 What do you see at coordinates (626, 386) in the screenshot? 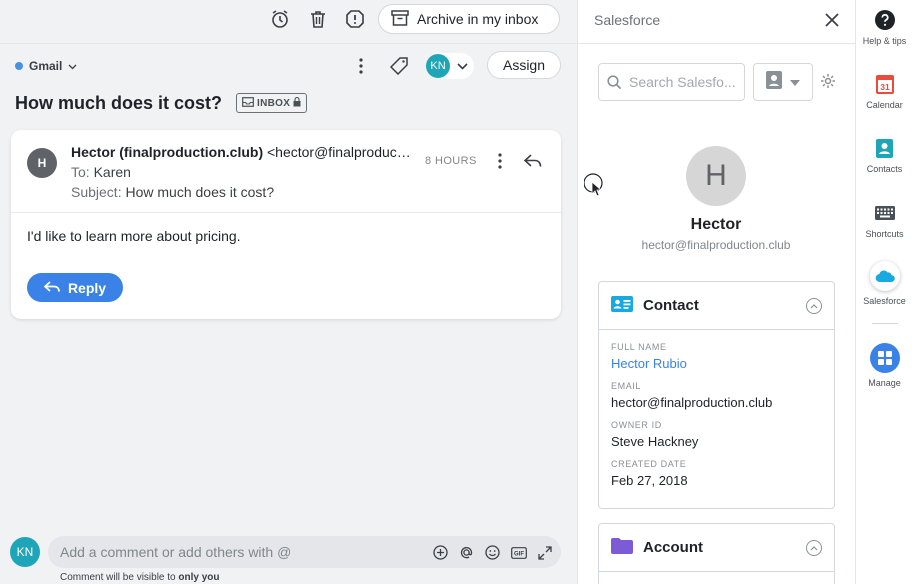
I see `field-label: EMAIL` at bounding box center [626, 386].